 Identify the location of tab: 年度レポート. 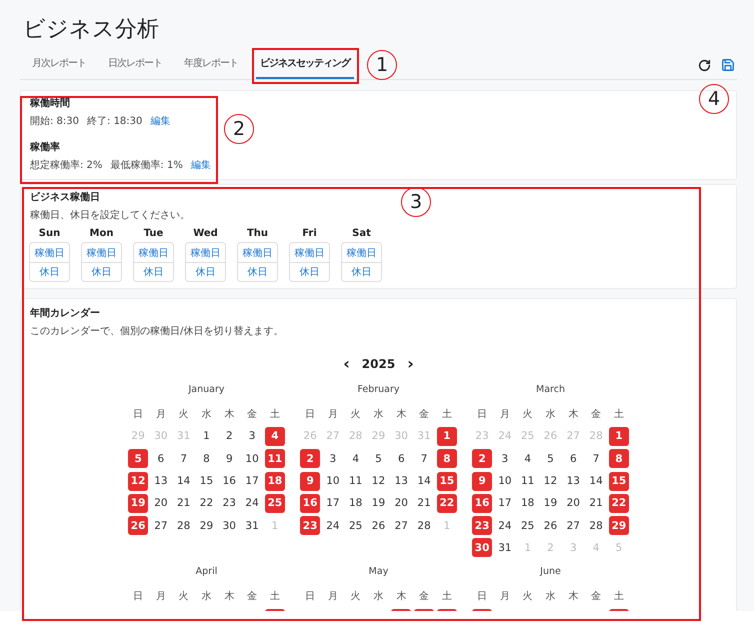
(211, 64).